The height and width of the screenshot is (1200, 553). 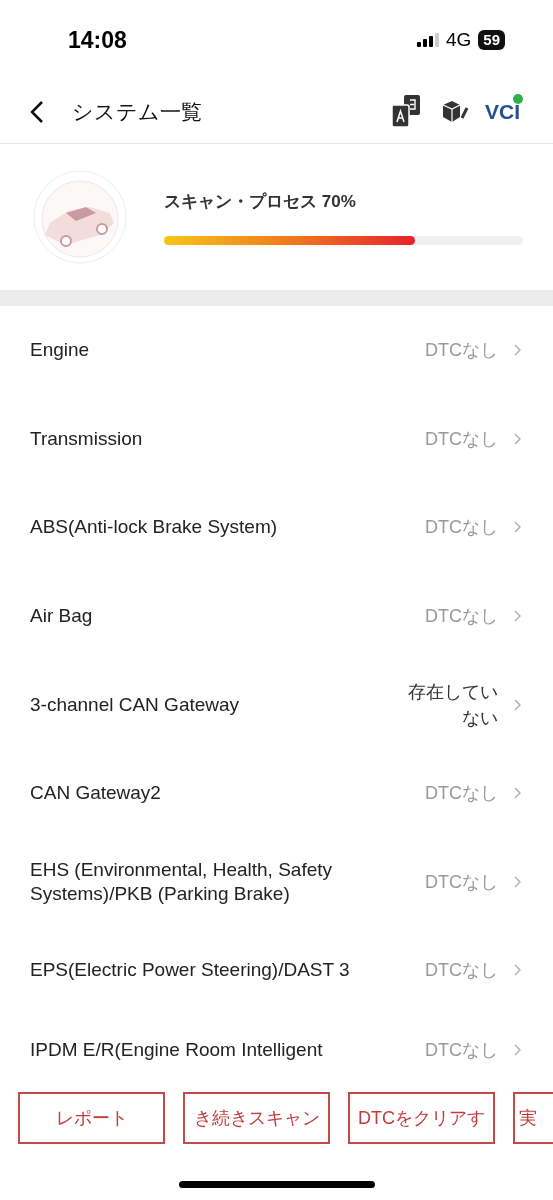 What do you see at coordinates (62, 616) in the screenshot?
I see `system-name: Air Bag` at bounding box center [62, 616].